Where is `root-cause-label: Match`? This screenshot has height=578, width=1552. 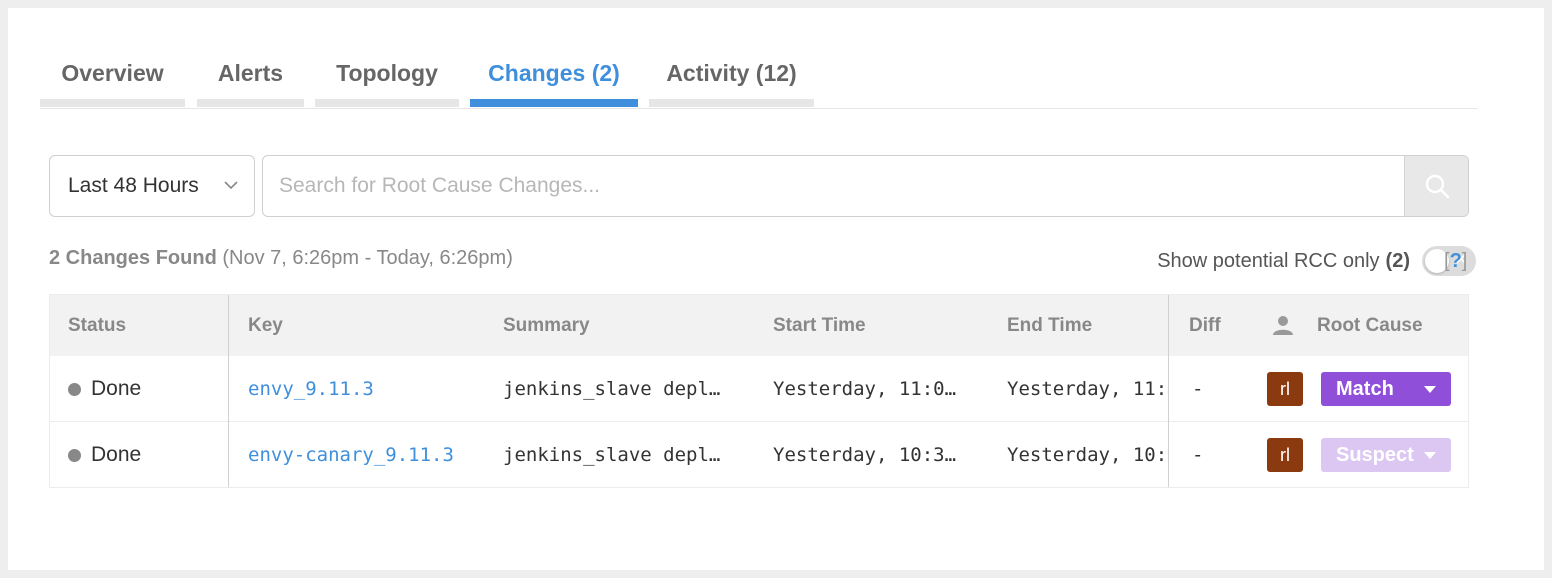 root-cause-label: Match is located at coordinates (1365, 388).